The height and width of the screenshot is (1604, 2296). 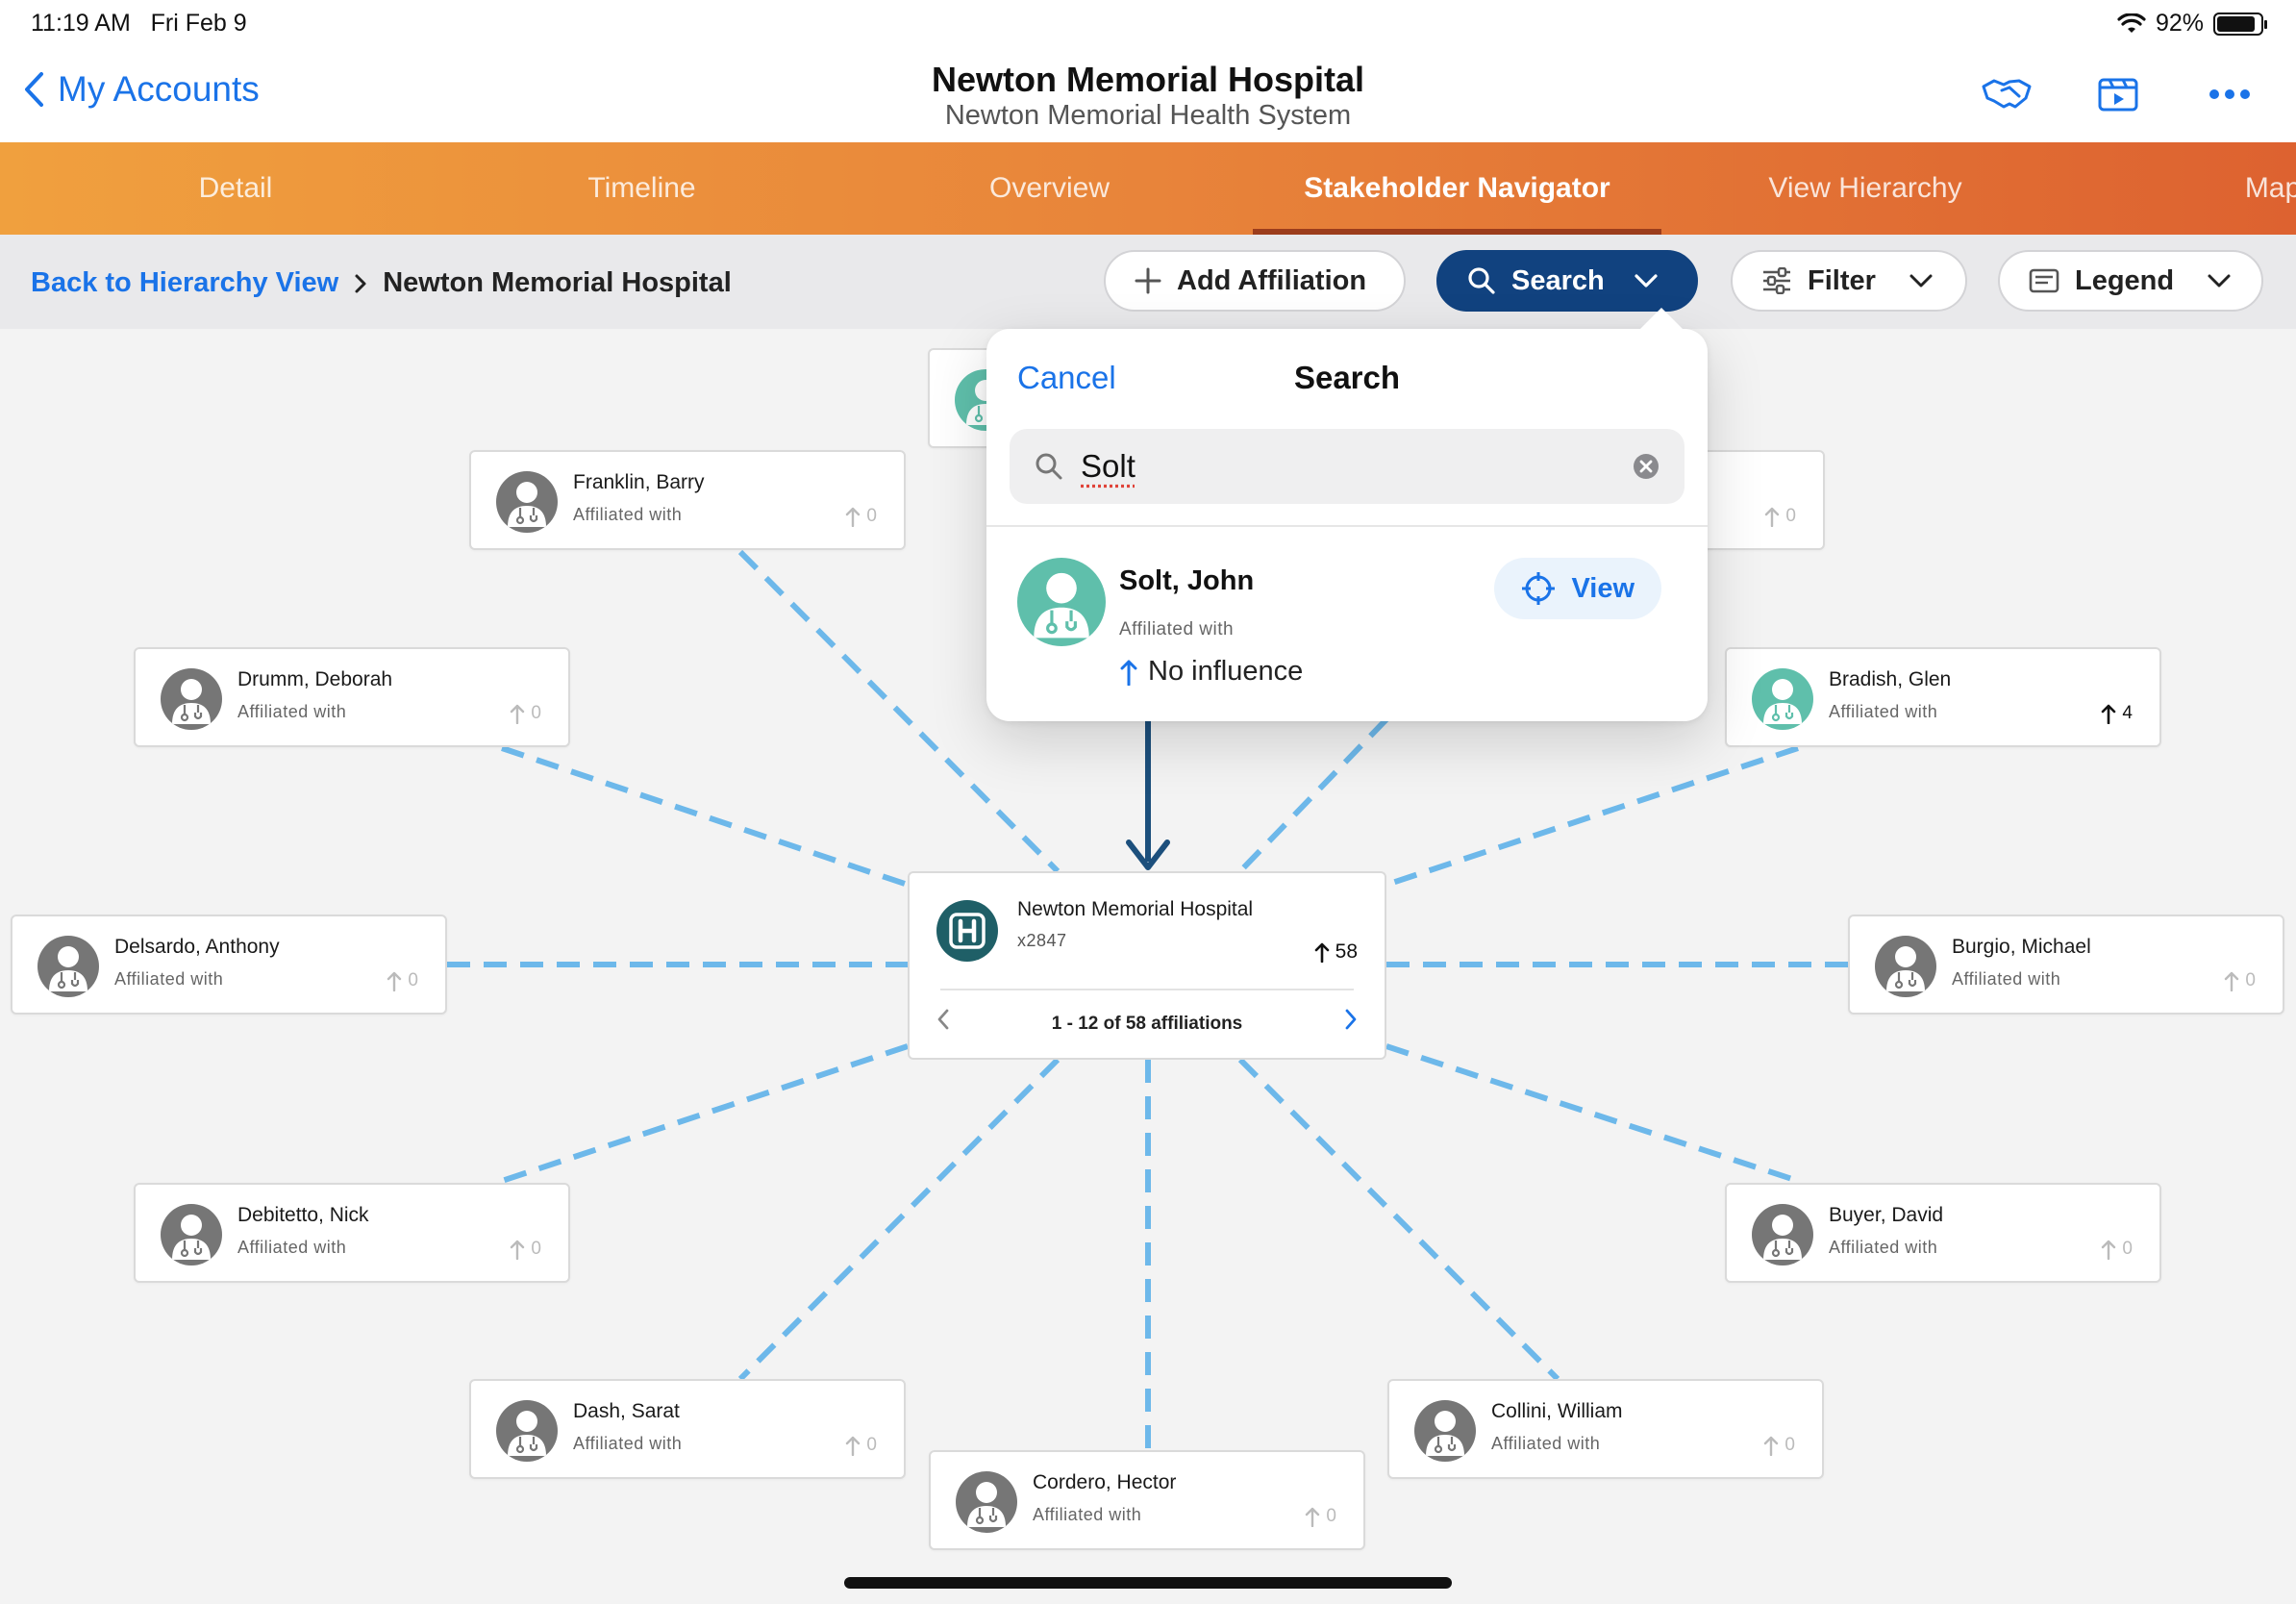 What do you see at coordinates (687, 500) in the screenshot?
I see `stakeholder-card-franklin: Franklin, Barry Affiliated with 0` at bounding box center [687, 500].